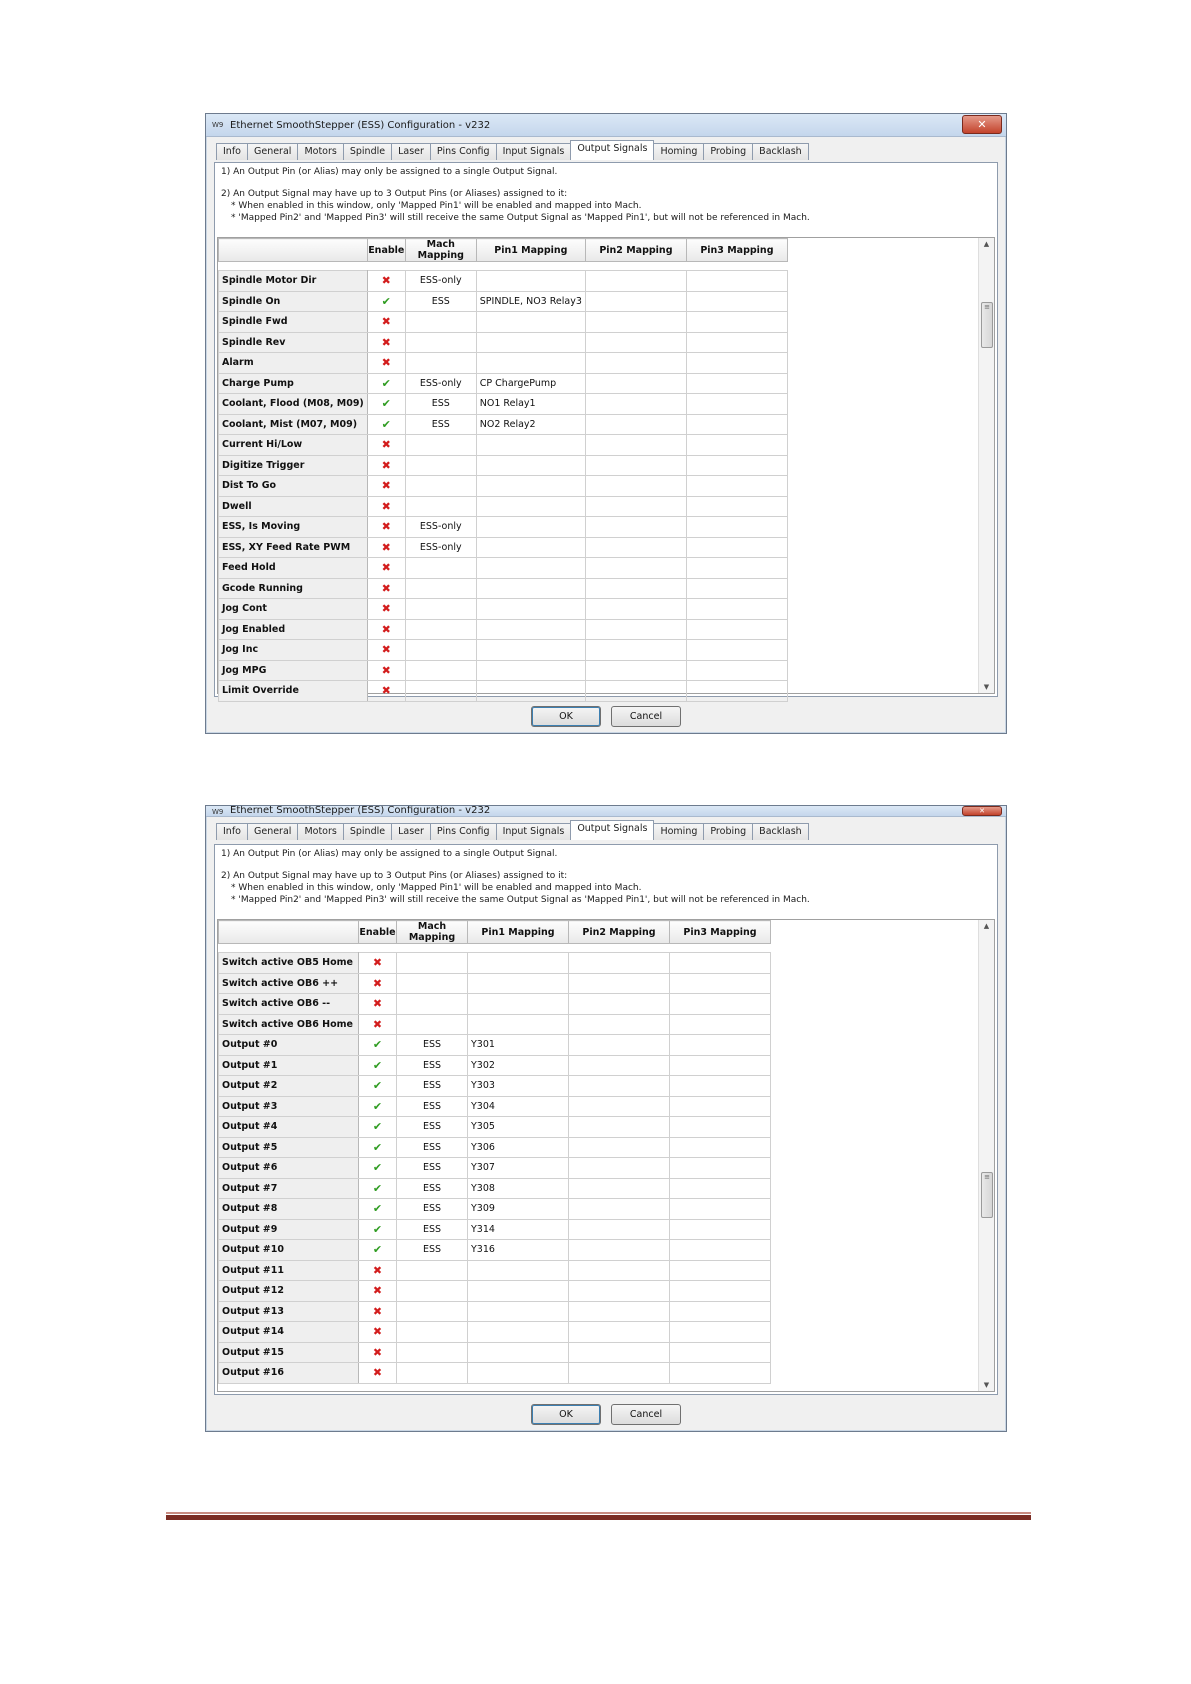  I want to click on table-row: Output #8 ✔ ESS Y309, so click(494, 1209).